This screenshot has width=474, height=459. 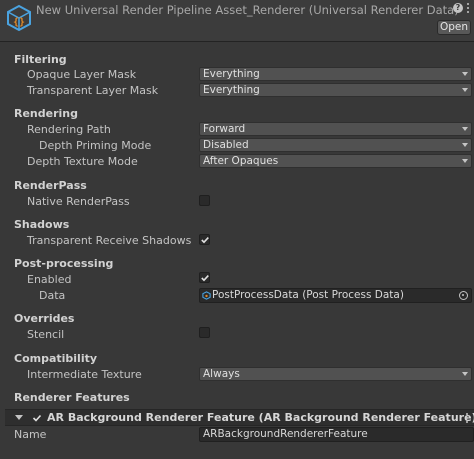 What do you see at coordinates (30, 434) in the screenshot?
I see `feature-name-label: Name` at bounding box center [30, 434].